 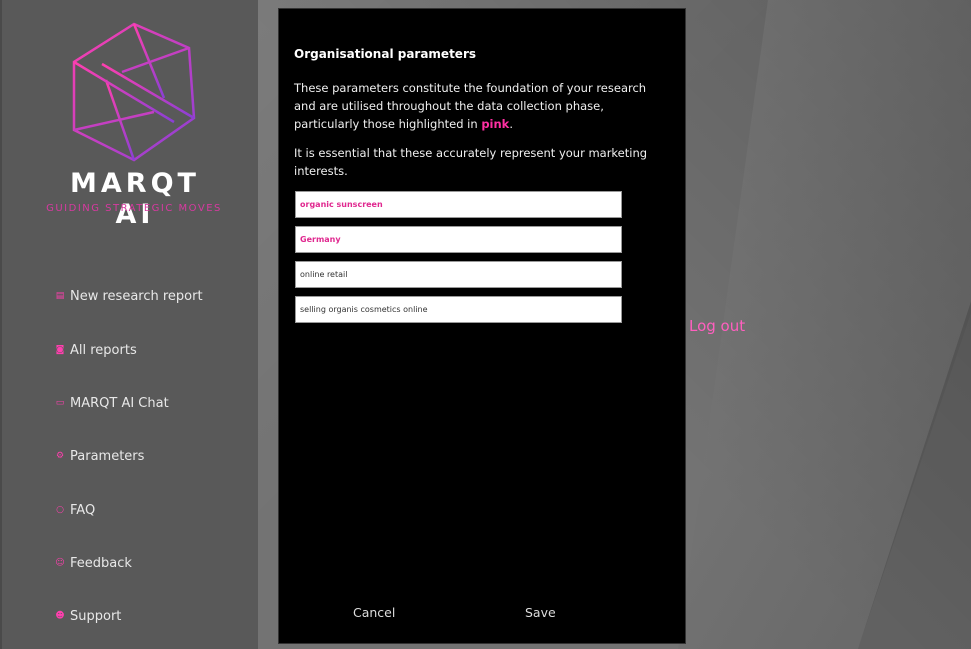 What do you see at coordinates (119, 403) in the screenshot?
I see `sidebar-item-label: MARQT AI Chat` at bounding box center [119, 403].